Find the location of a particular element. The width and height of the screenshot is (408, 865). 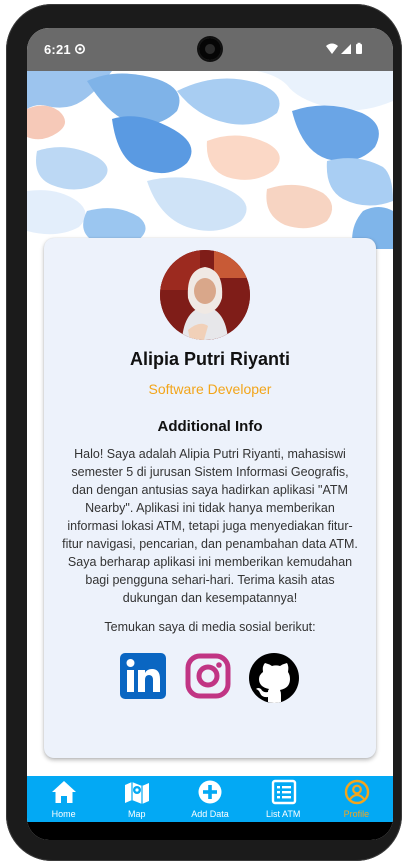

settings-gear-icon is located at coordinates (80, 49).